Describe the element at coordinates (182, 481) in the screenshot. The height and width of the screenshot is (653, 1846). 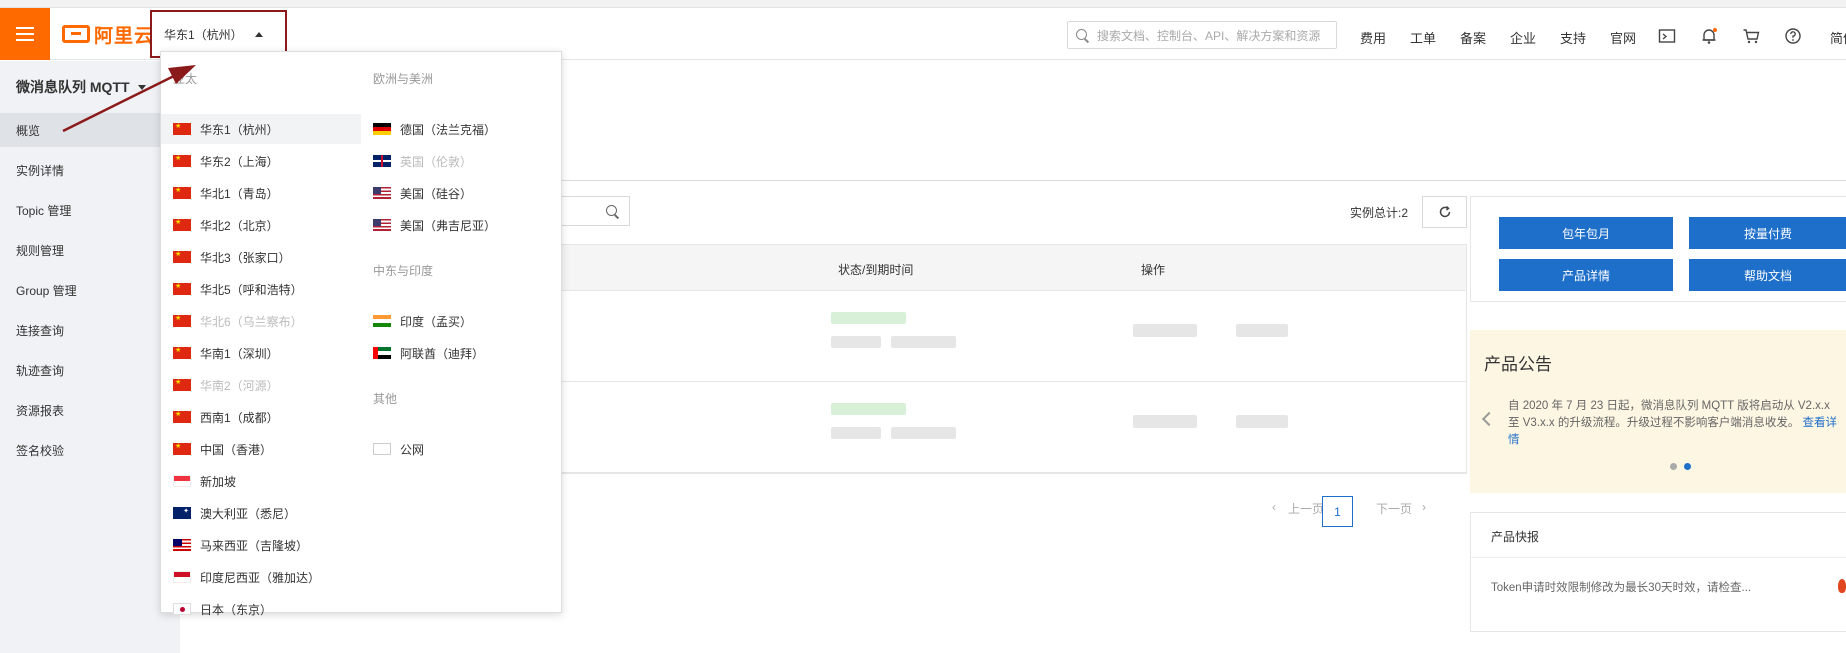
I see `sg-flag-icon` at that location.